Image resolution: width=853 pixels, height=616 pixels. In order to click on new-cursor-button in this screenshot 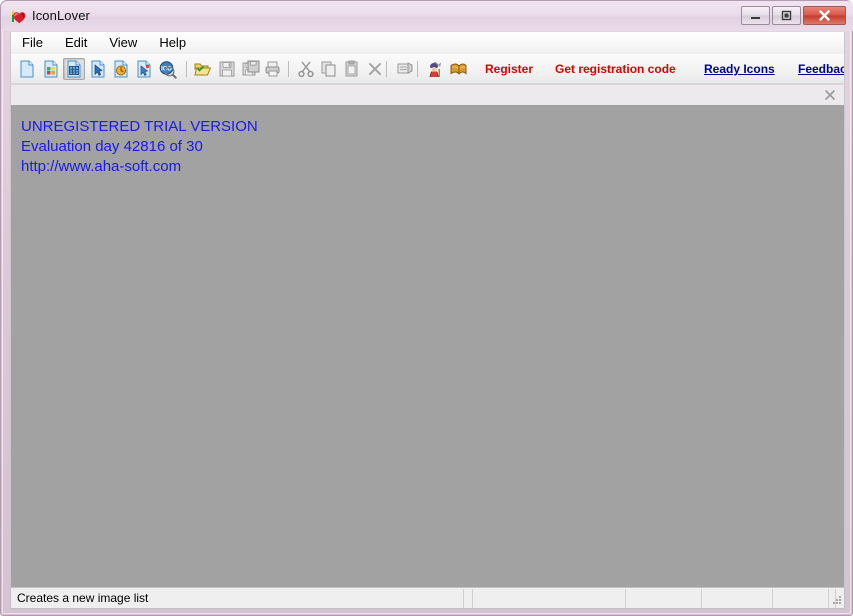, I will do `click(98, 69)`.